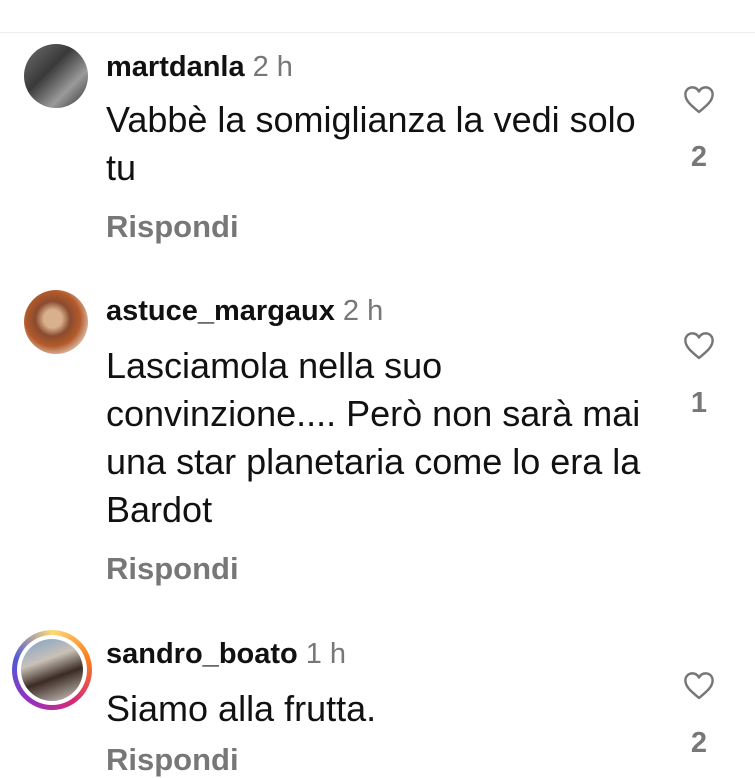  Describe the element at coordinates (220, 311) in the screenshot. I see `comment-username: astuce_margaux` at that location.